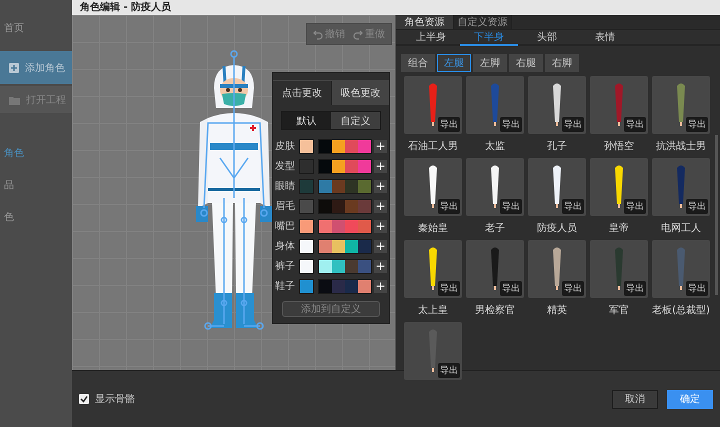 This screenshot has height=427, width=720. I want to click on scrollbar, so click(716, 215).